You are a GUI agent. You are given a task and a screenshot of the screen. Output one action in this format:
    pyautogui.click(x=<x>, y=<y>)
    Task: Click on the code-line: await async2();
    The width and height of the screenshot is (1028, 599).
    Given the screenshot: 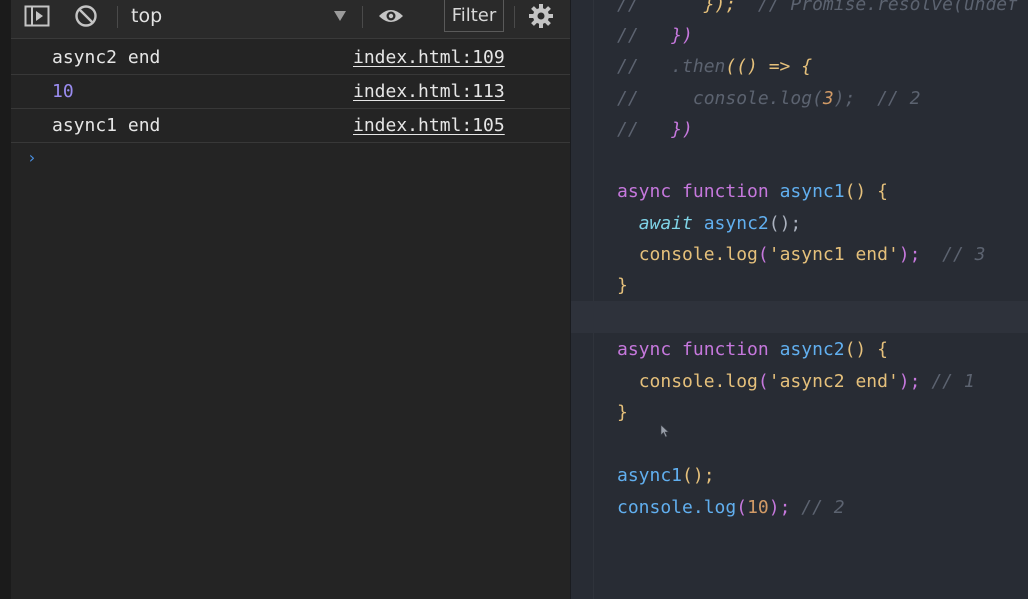 What is the action you would take?
    pyautogui.click(x=720, y=223)
    